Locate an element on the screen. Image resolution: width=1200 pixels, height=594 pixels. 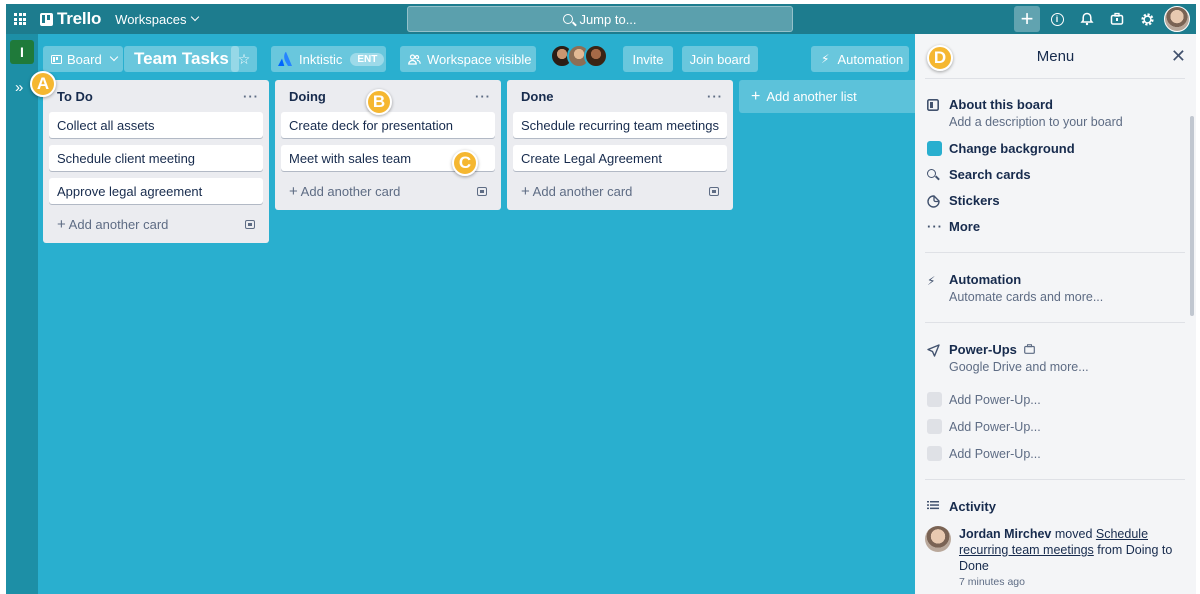
atlassian-switcher-button is located at coordinates (1117, 19).